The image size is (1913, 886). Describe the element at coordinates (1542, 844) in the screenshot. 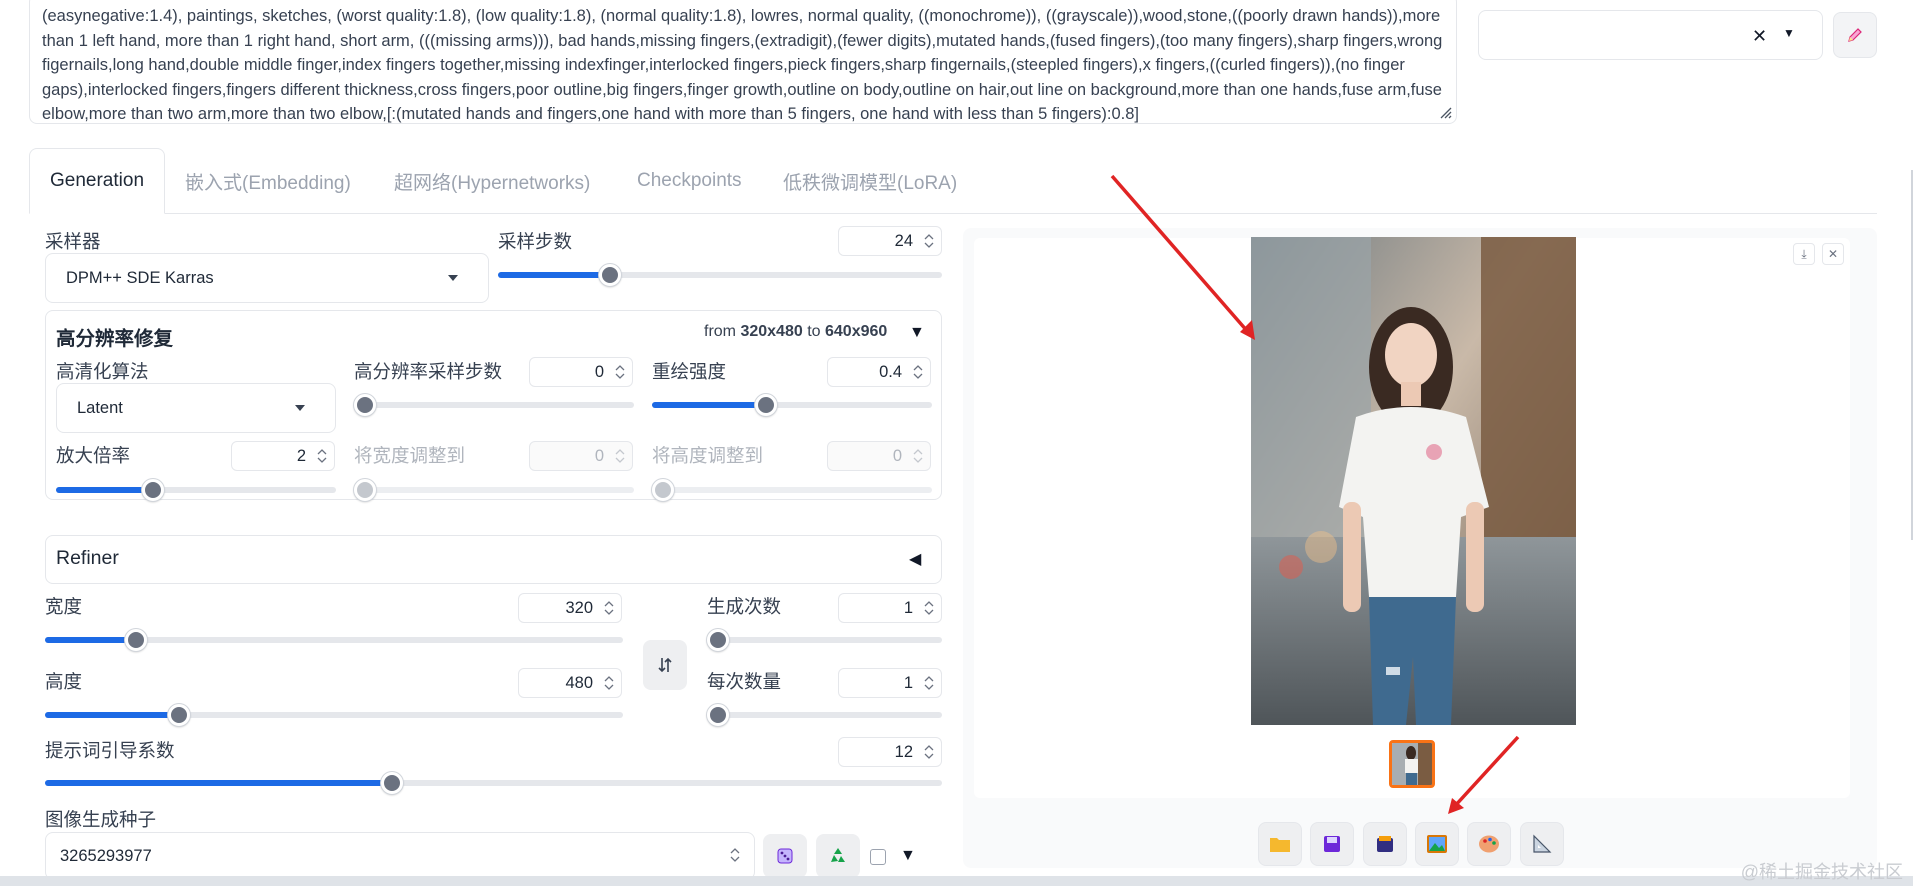

I see `send-to-extras-button` at that location.